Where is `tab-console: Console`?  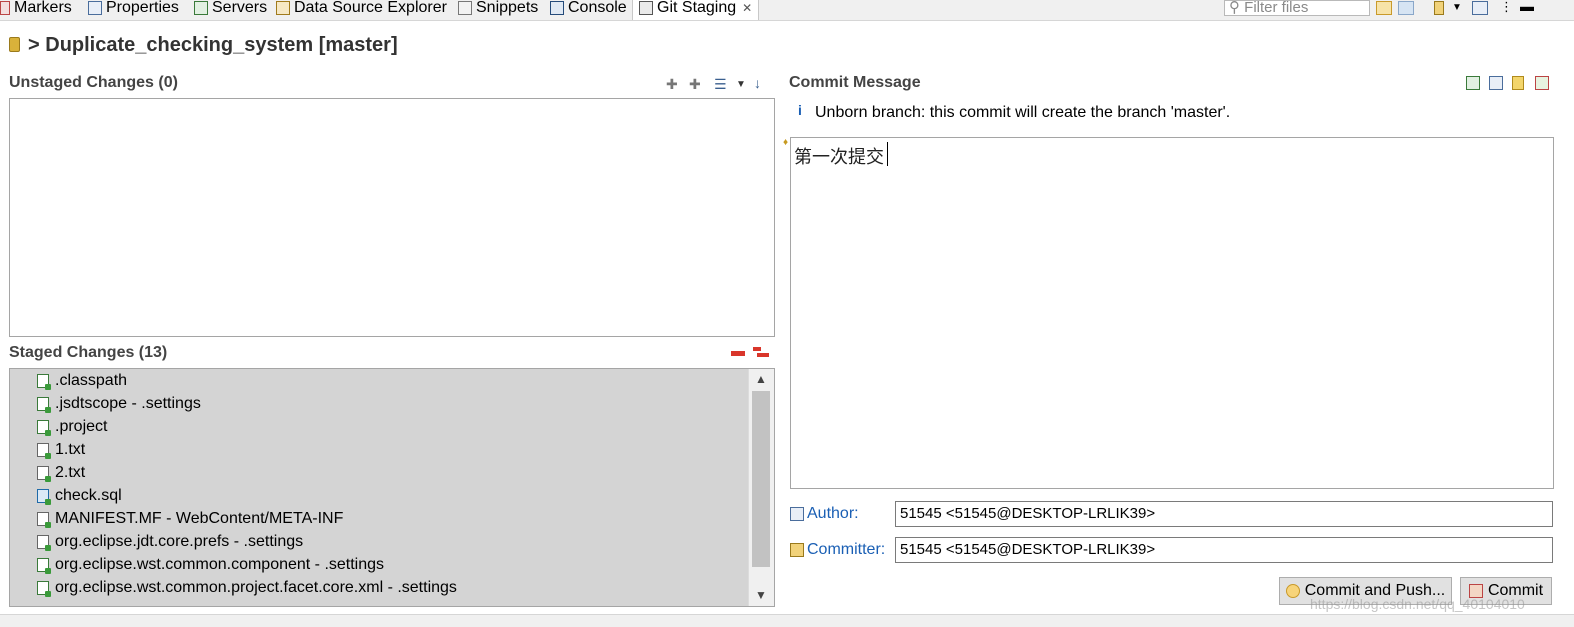
tab-console: Console is located at coordinates (588, 10).